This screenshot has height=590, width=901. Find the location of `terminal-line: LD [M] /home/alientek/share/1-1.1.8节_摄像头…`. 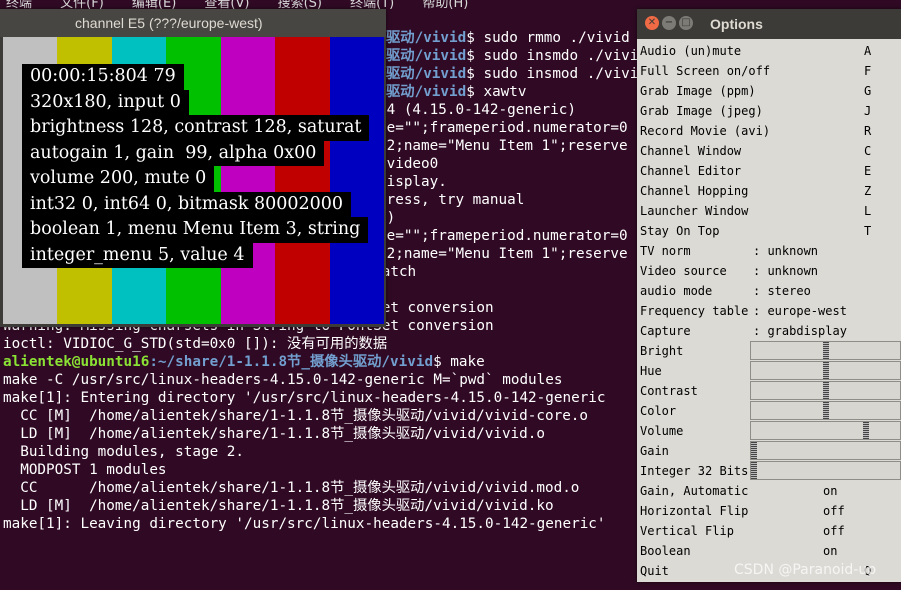

terminal-line: LD [M] /home/alientek/share/1-1.1.8节_摄像头… is located at coordinates (278, 506).